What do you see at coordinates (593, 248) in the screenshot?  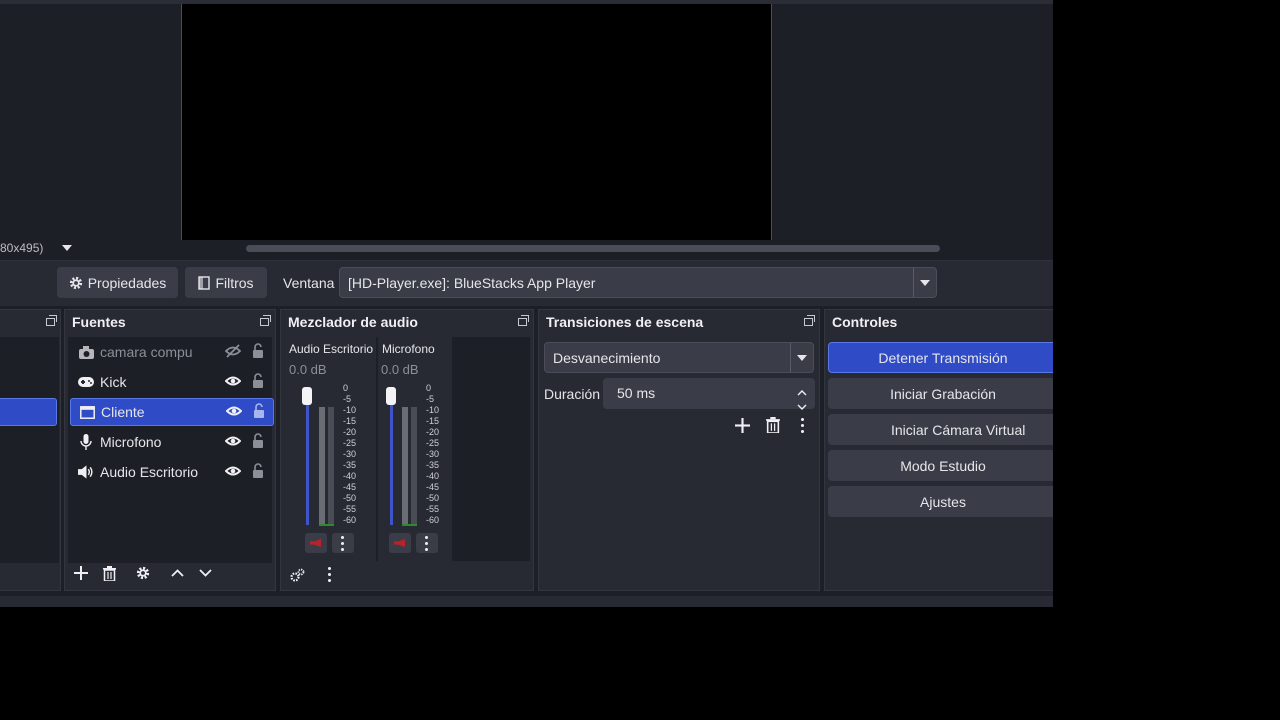 I see `preview-horizontal-scrollbar` at bounding box center [593, 248].